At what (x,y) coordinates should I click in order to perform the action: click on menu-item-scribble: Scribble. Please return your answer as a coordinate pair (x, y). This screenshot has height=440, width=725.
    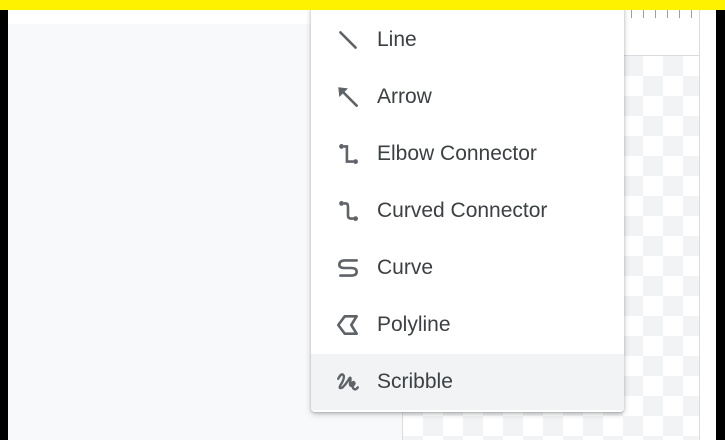
    Looking at the image, I should click on (467, 382).